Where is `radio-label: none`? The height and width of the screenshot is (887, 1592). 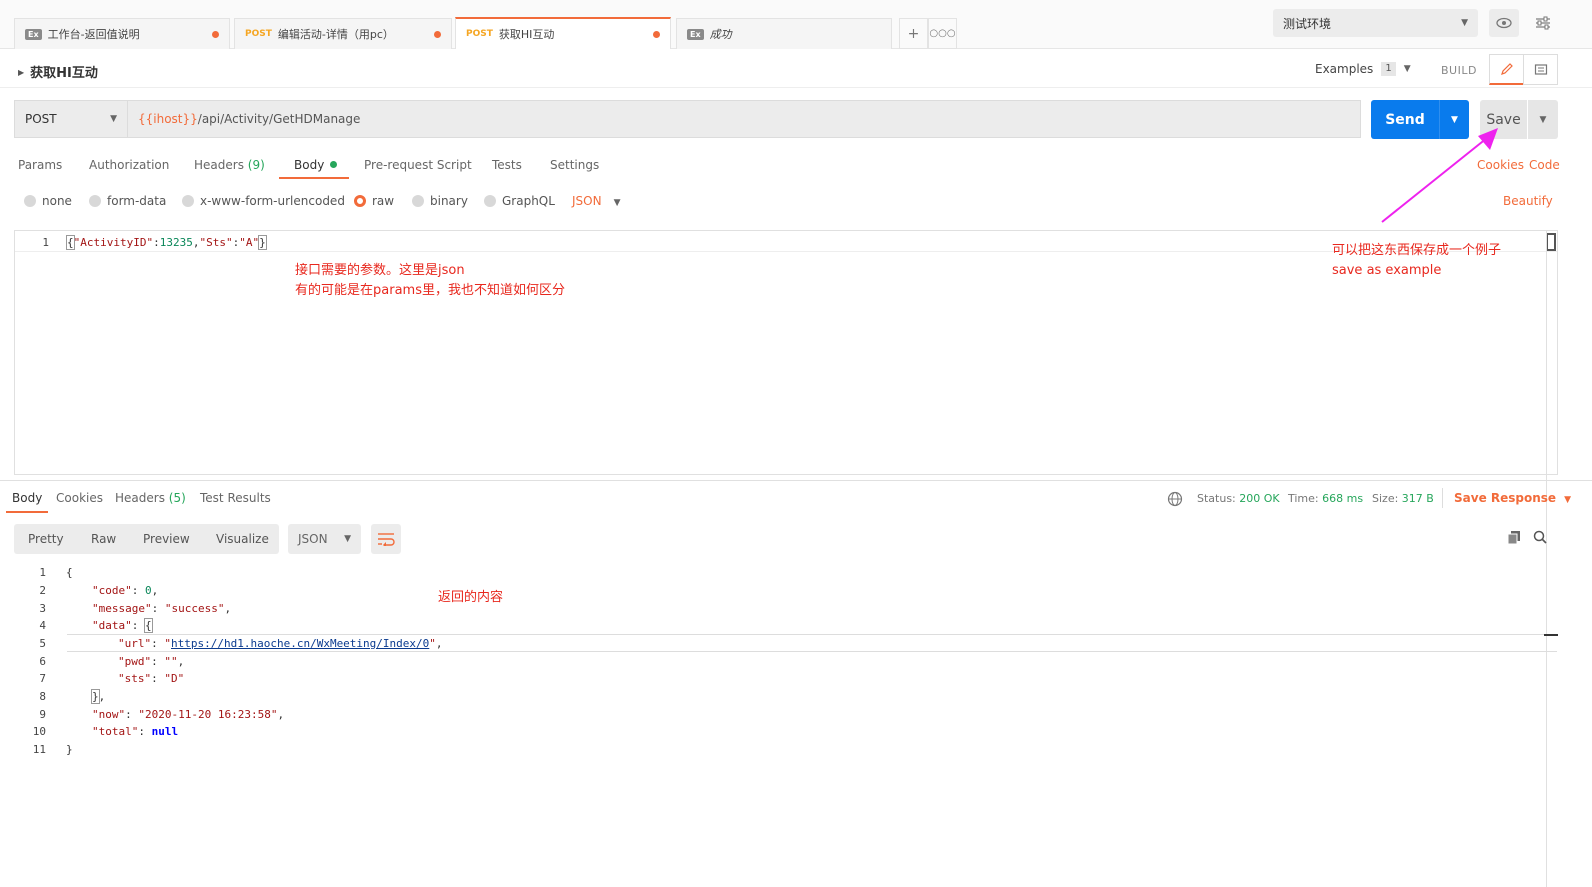 radio-label: none is located at coordinates (57, 201).